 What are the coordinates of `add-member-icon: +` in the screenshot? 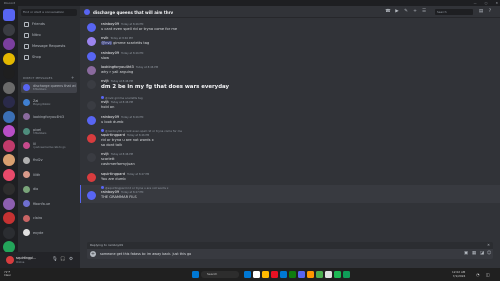 It's located at (415, 12).